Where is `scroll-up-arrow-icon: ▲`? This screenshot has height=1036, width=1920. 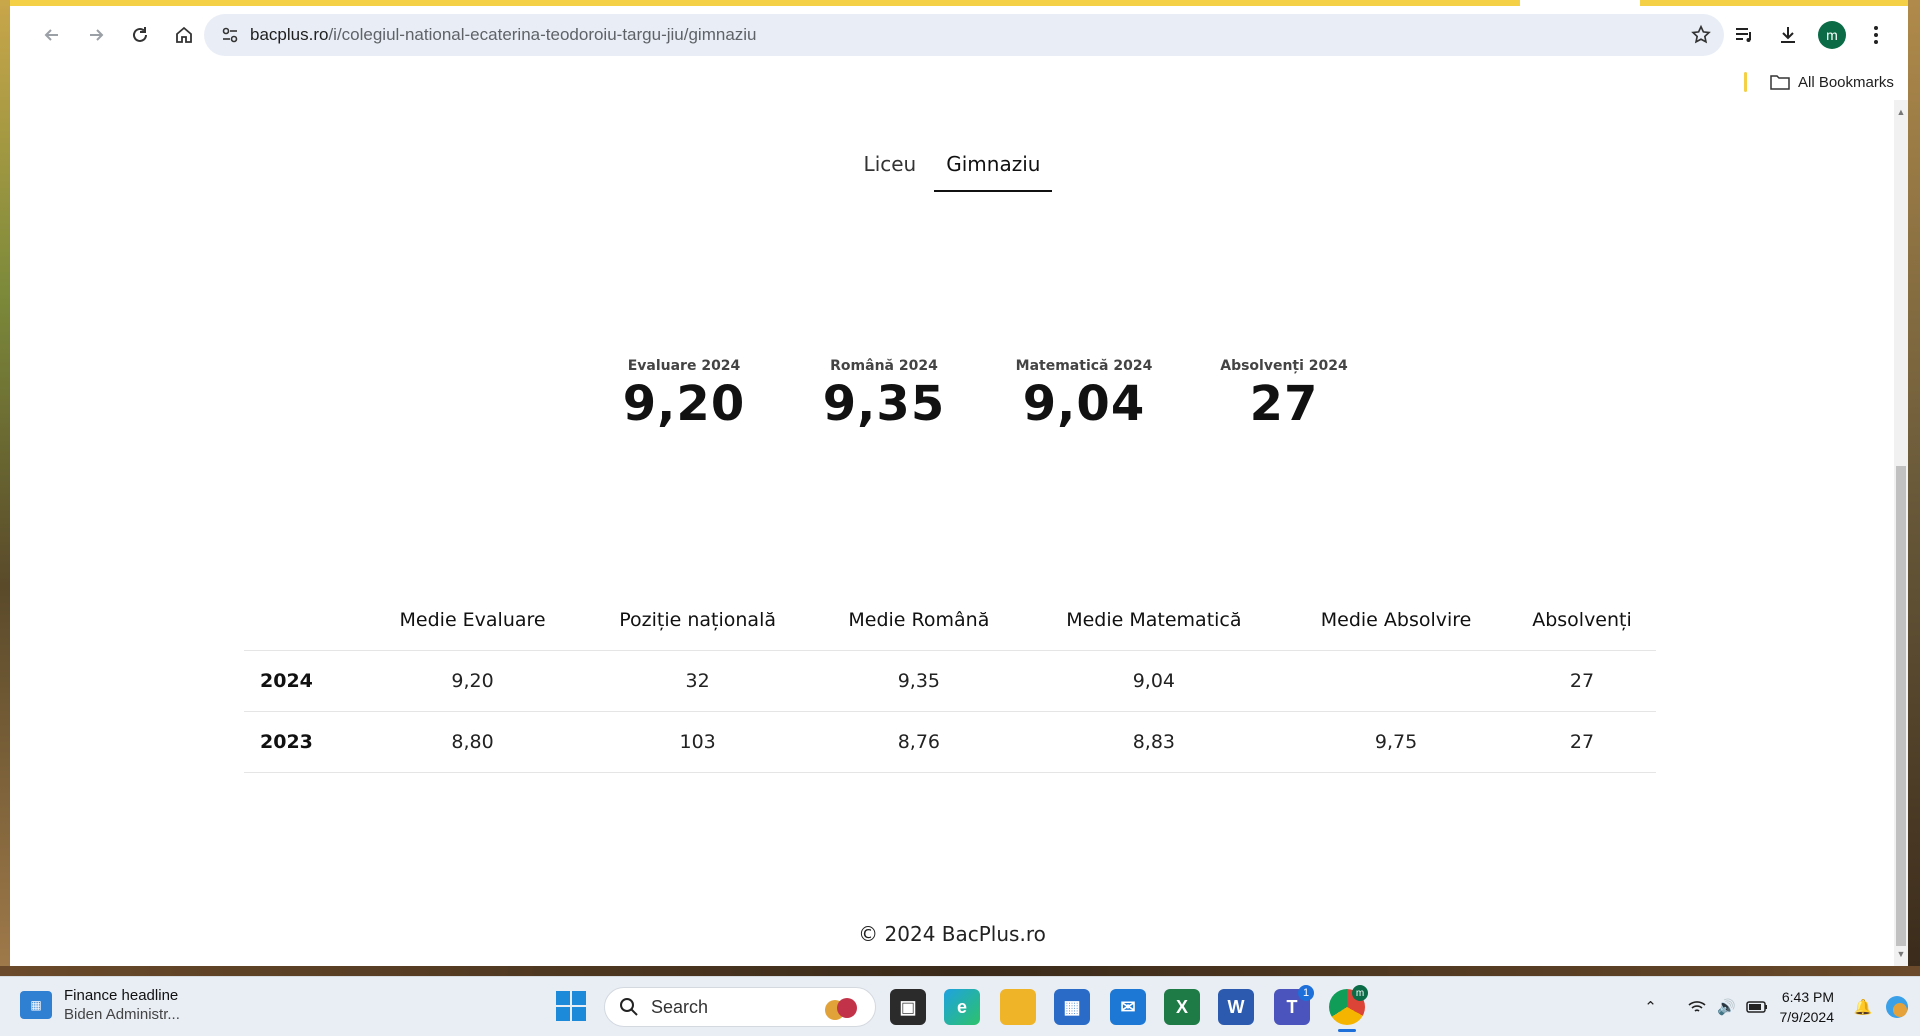
scroll-up-arrow-icon: ▲ is located at coordinates (1901, 112).